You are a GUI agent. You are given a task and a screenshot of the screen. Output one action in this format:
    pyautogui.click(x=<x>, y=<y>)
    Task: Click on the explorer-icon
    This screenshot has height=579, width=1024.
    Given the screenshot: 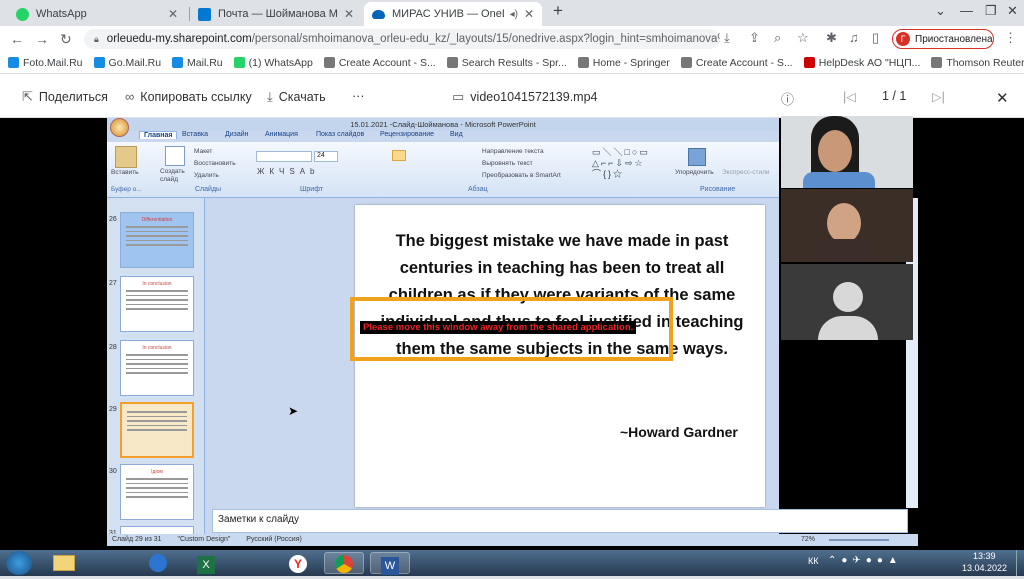 What is the action you would take?
    pyautogui.click(x=64, y=563)
    